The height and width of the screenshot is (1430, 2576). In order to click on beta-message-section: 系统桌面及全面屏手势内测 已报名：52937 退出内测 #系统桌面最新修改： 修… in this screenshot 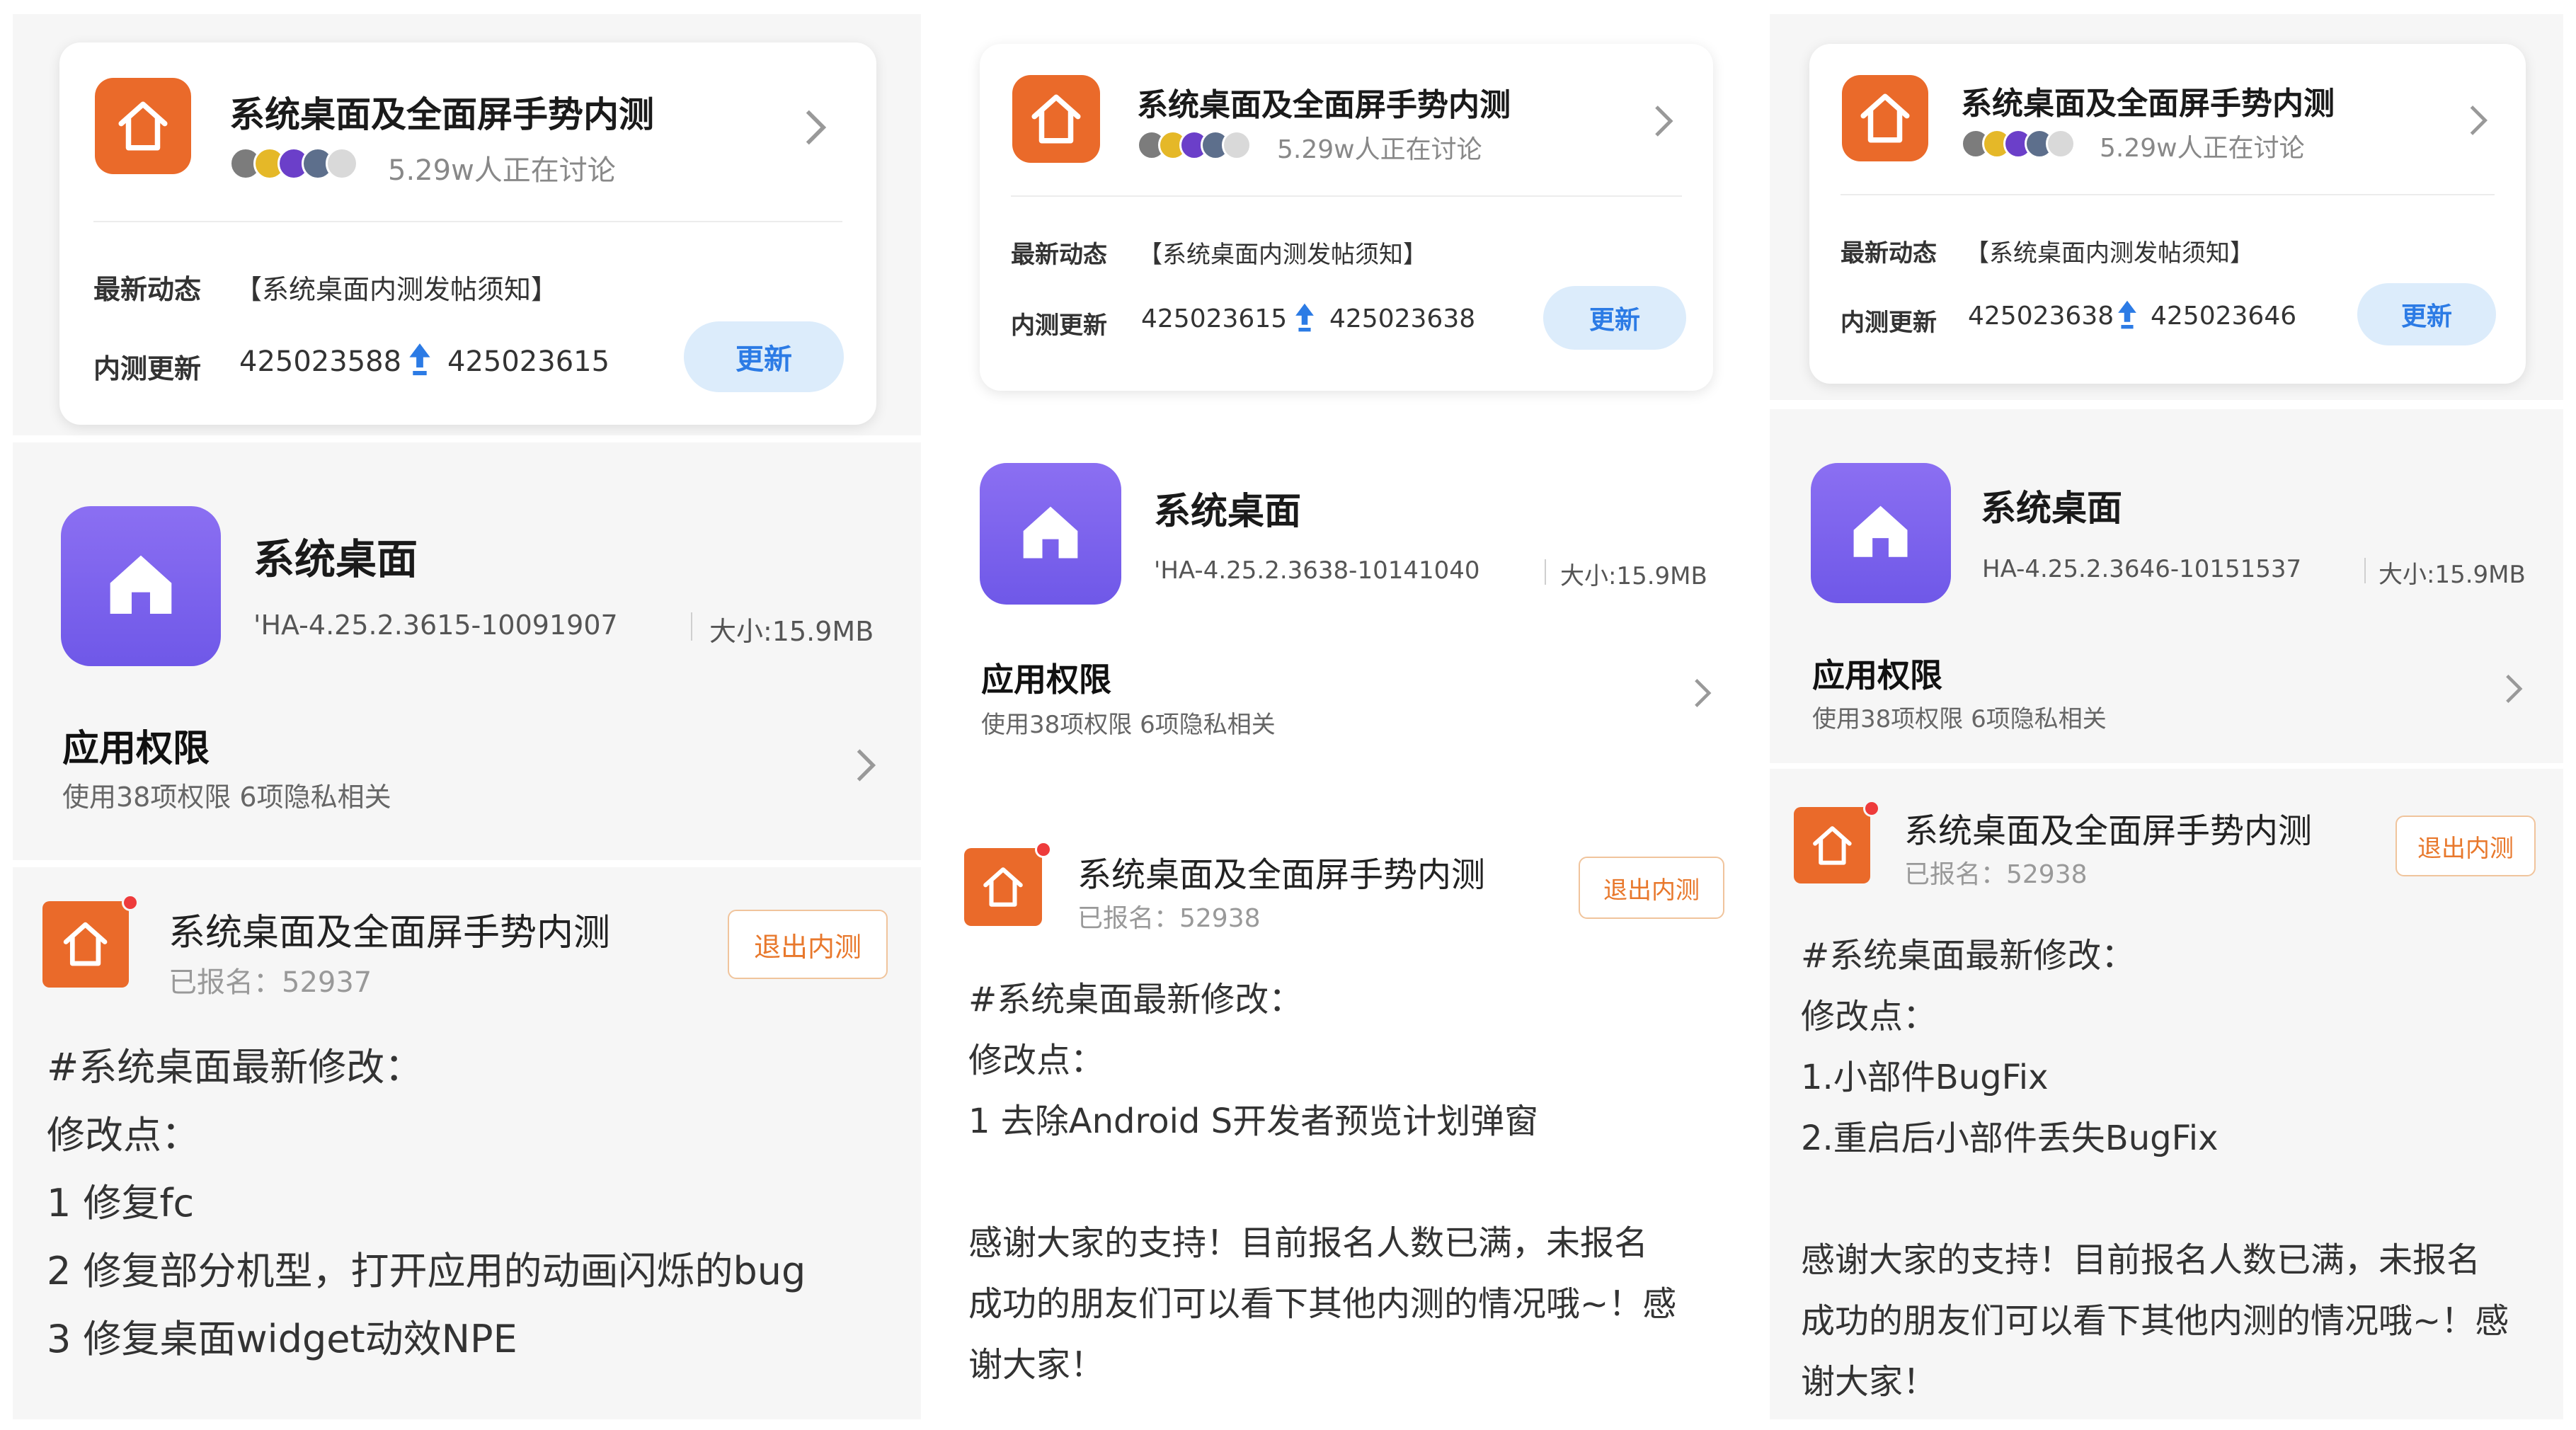, I will do `click(467, 1143)`.